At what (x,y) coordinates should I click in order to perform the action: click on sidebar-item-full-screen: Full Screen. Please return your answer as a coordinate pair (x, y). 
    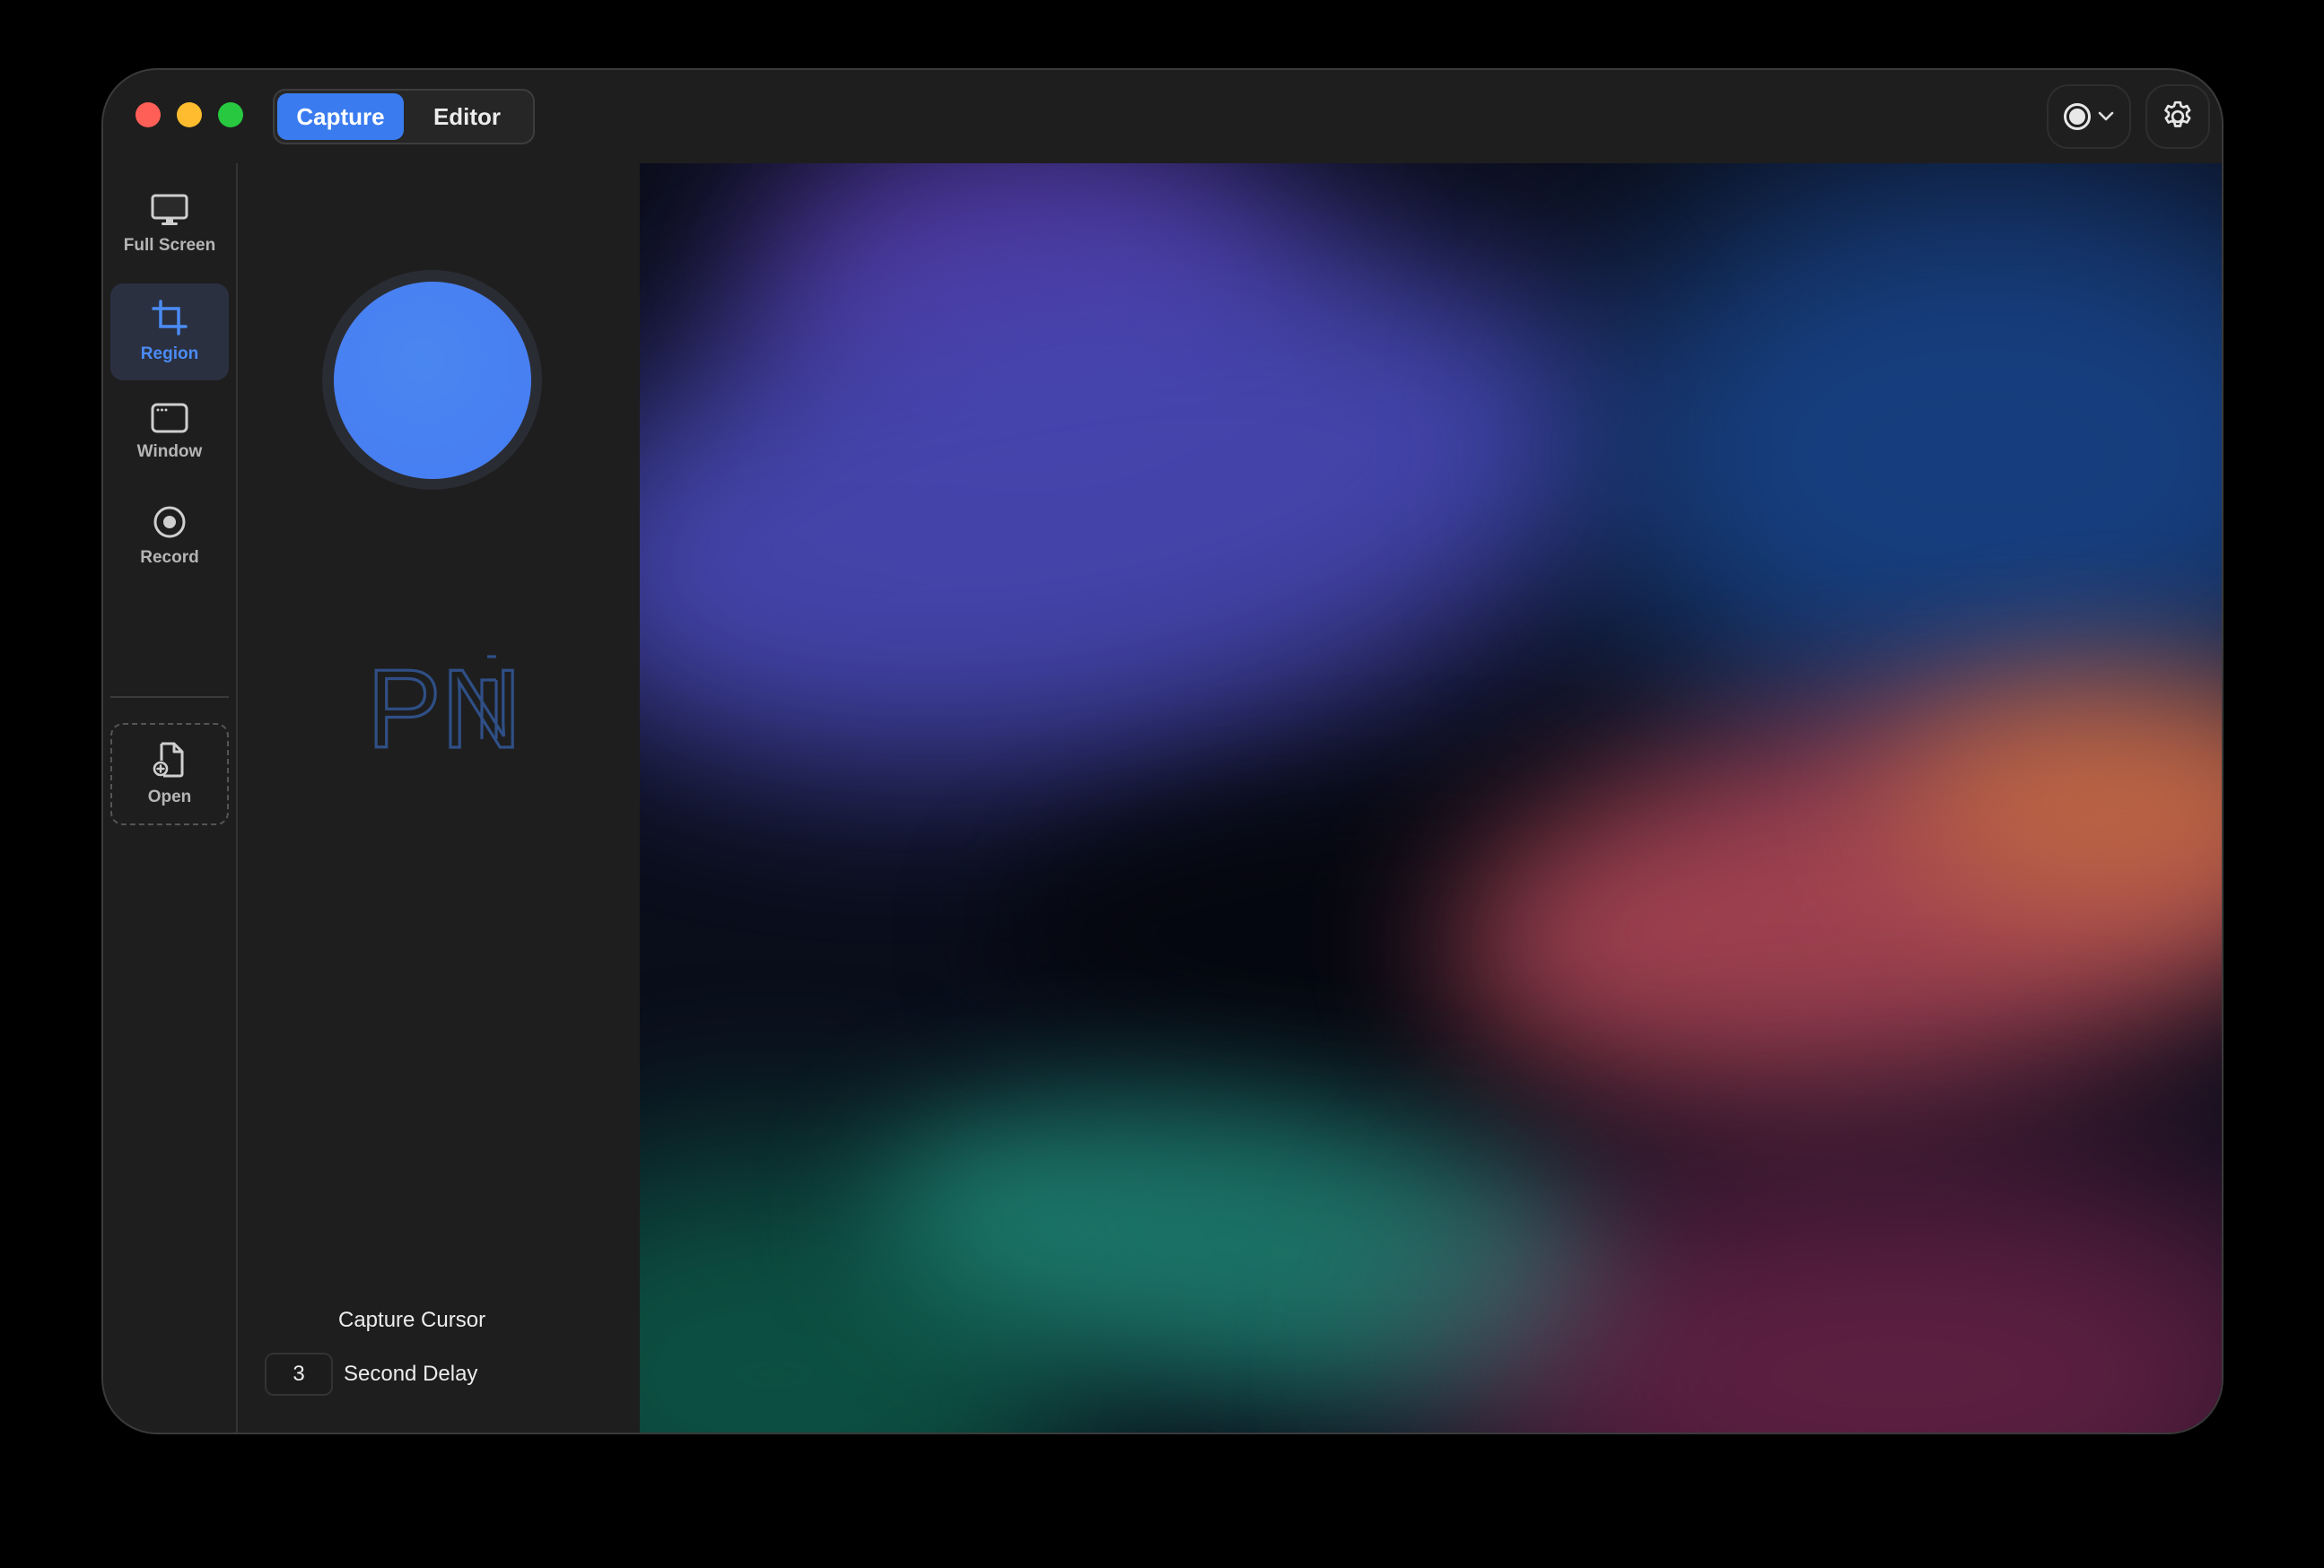
    Looking at the image, I should click on (170, 224).